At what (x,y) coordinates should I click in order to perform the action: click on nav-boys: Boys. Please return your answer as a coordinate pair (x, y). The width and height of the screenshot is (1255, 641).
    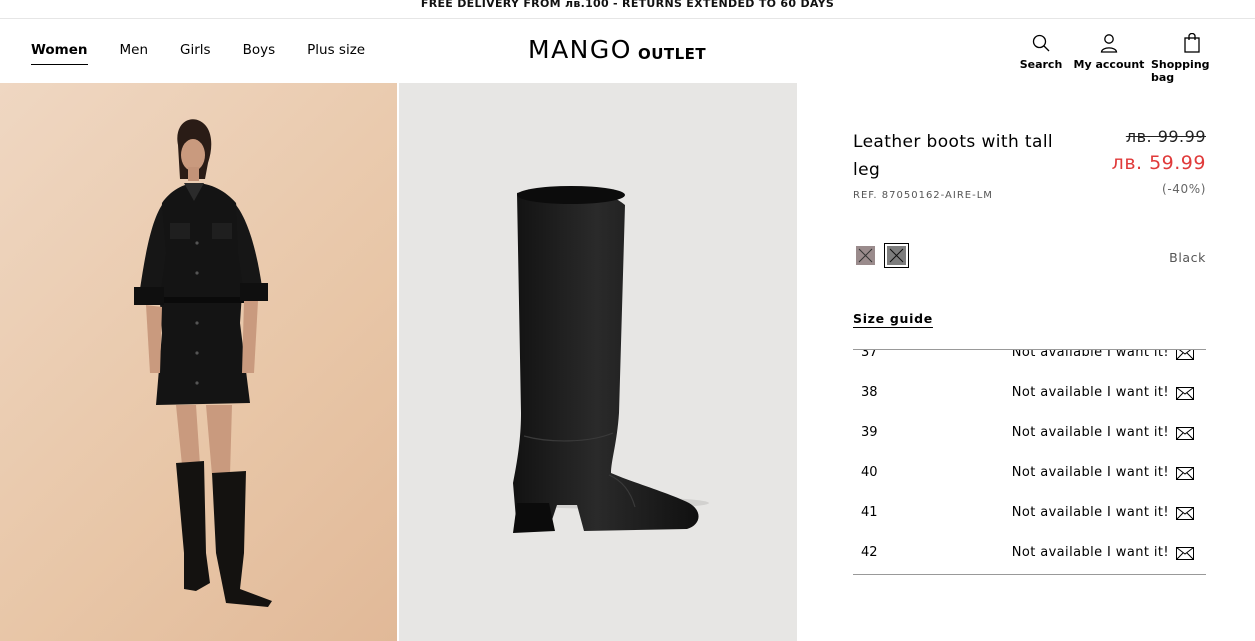
    Looking at the image, I should click on (259, 53).